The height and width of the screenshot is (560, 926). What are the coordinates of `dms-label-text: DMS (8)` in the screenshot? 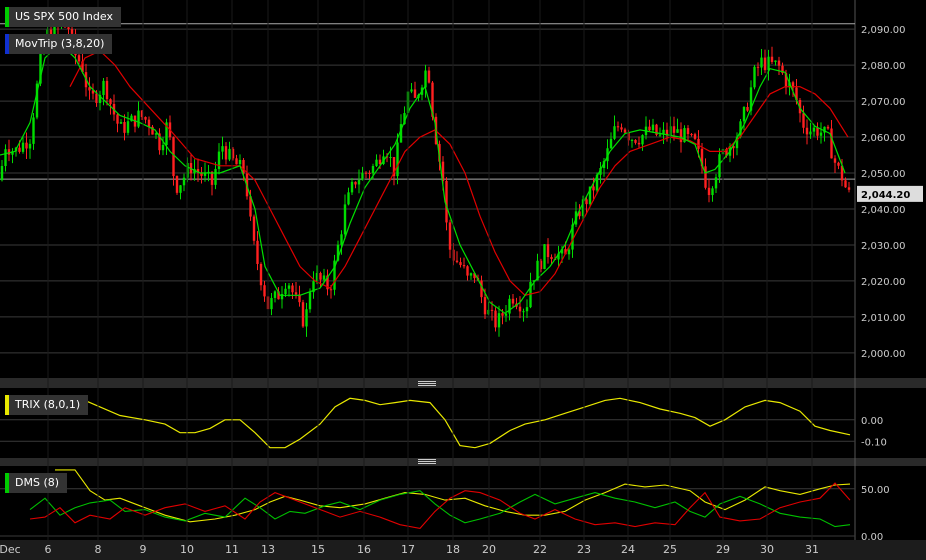 It's located at (37, 482).